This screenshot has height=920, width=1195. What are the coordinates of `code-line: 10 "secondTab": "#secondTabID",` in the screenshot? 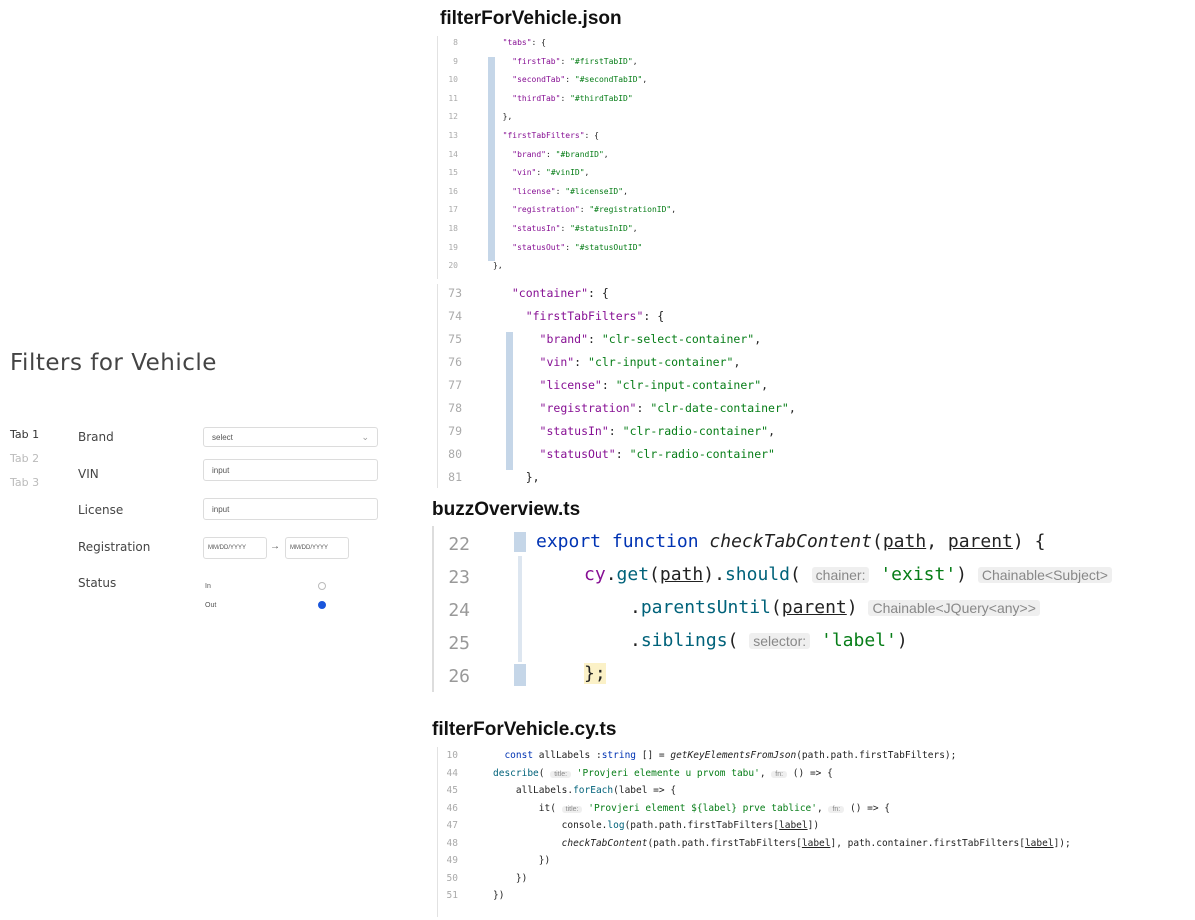 It's located at (608, 84).